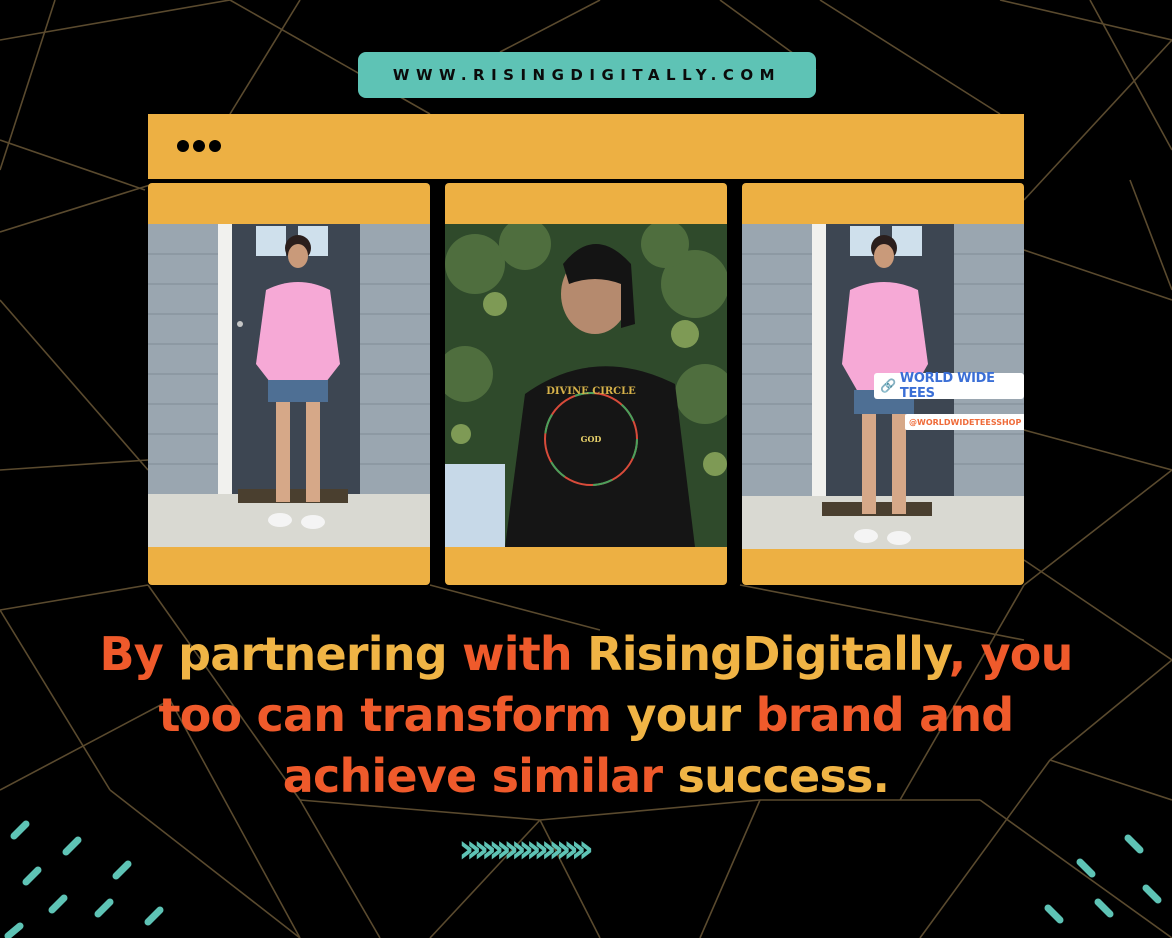 This screenshot has height=938, width=1172. Describe the element at coordinates (480, 776) in the screenshot. I see `headline-part: achieve similar` at that location.